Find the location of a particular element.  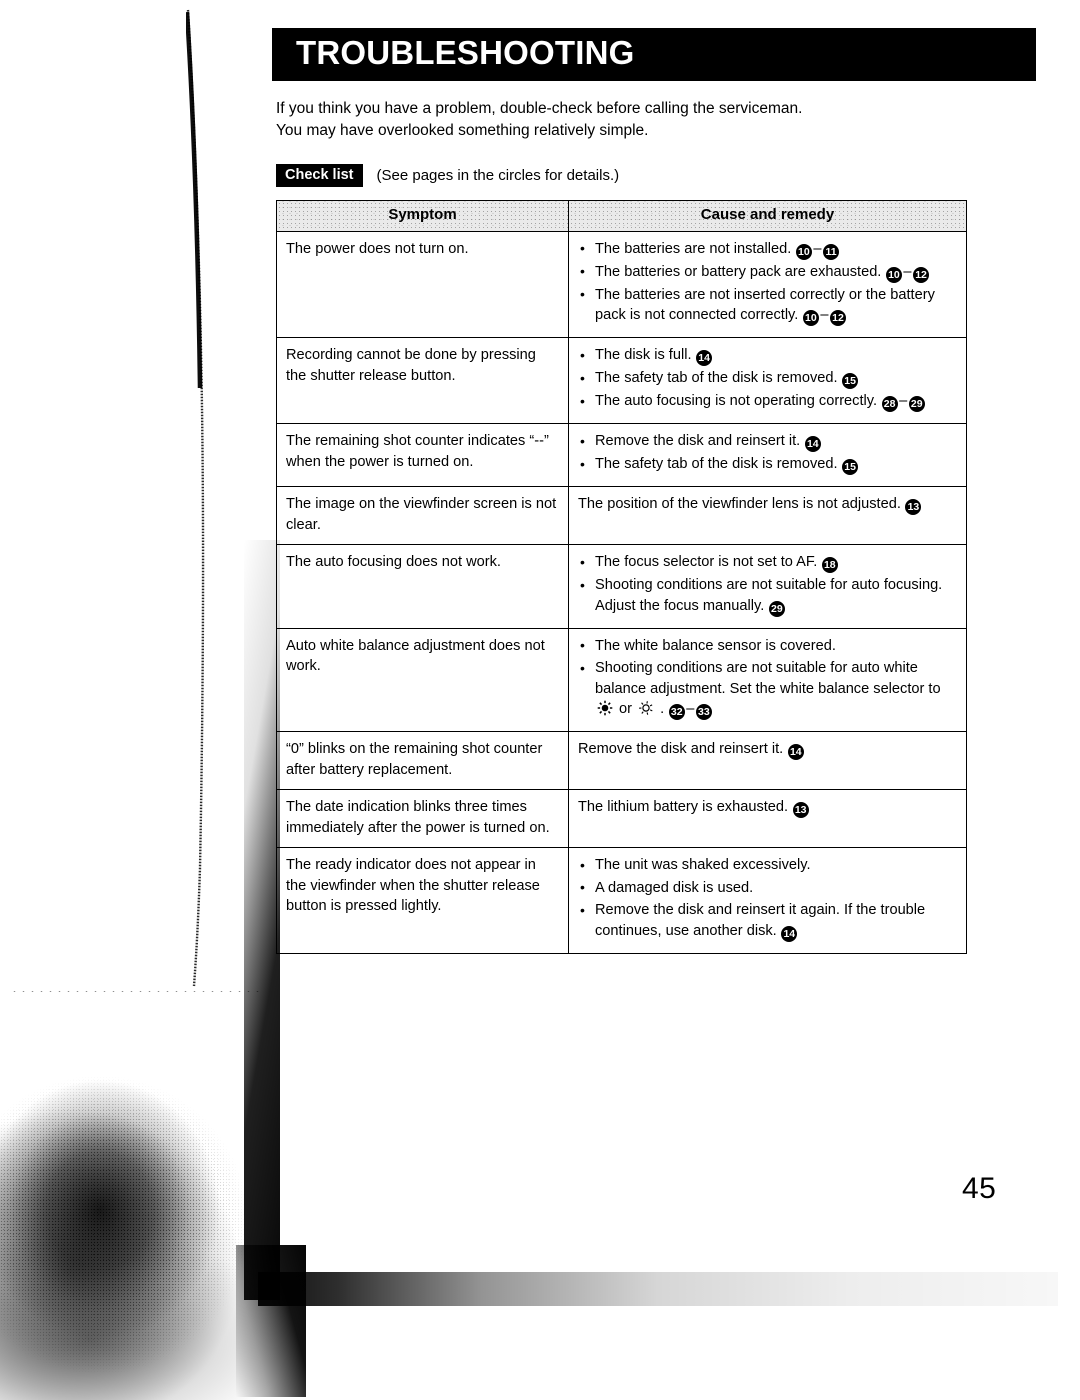

cause-list-item: The focus selector is not set to AF. 18 is located at coordinates (768, 562).